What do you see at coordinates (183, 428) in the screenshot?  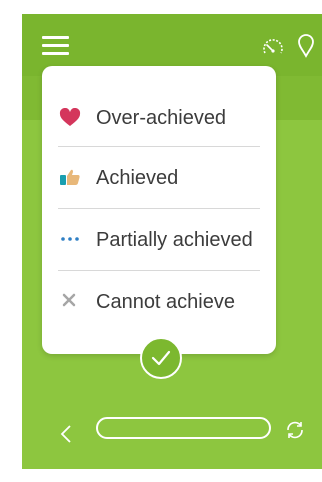 I see `slider-track` at bounding box center [183, 428].